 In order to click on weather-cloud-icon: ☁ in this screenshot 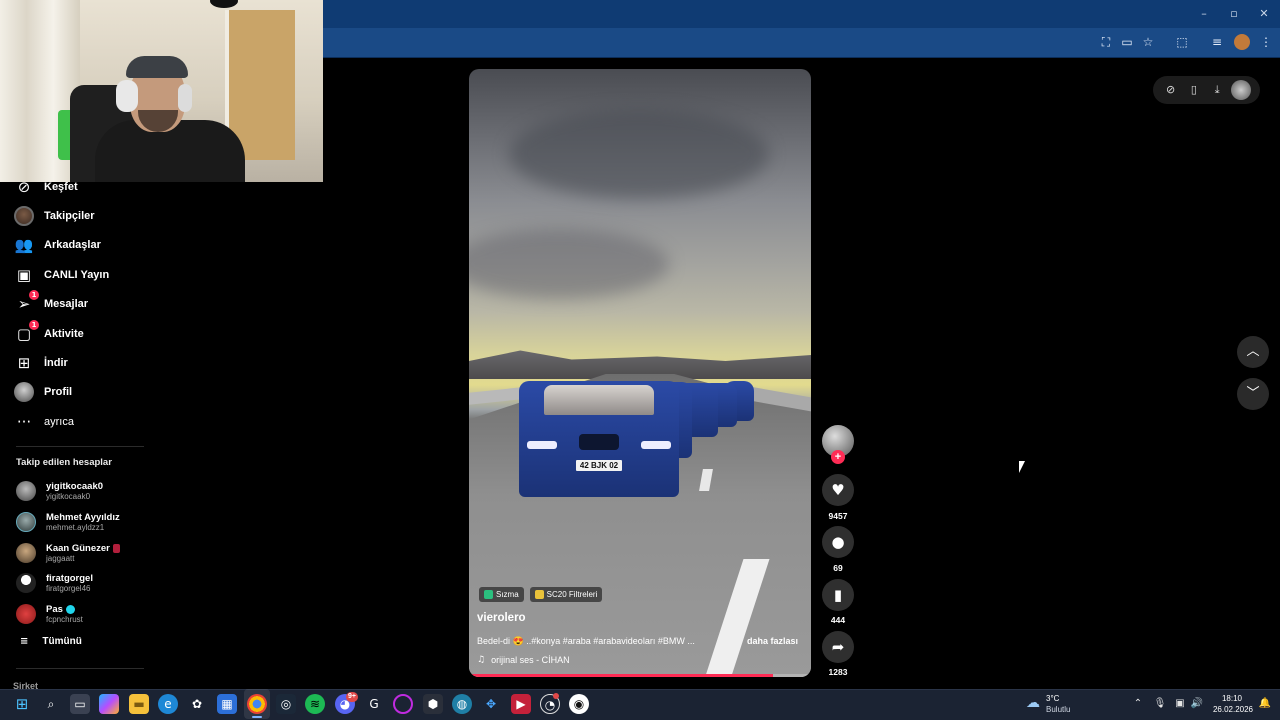, I will do `click(1033, 703)`.